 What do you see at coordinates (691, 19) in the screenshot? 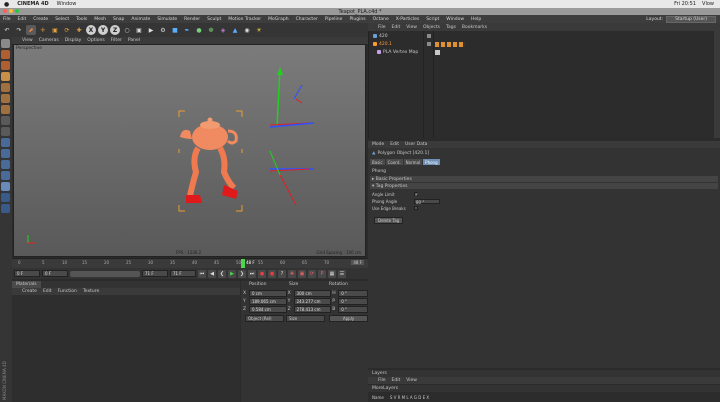
I see `layout-dropdown: Startup (User)` at bounding box center [691, 19].